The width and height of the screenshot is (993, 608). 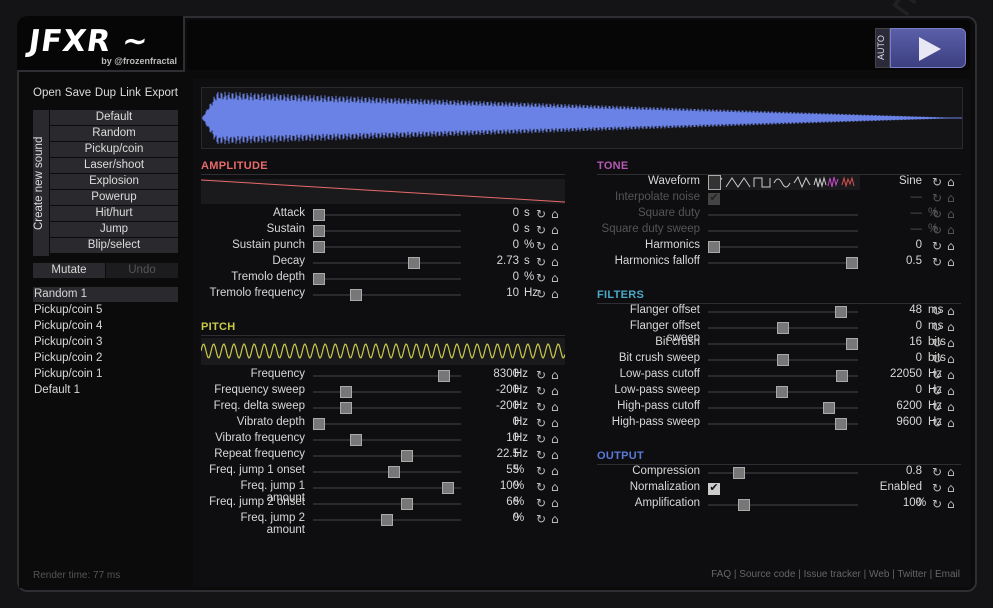 What do you see at coordinates (892, 487) in the screenshot?
I see `param-value: Enabled` at bounding box center [892, 487].